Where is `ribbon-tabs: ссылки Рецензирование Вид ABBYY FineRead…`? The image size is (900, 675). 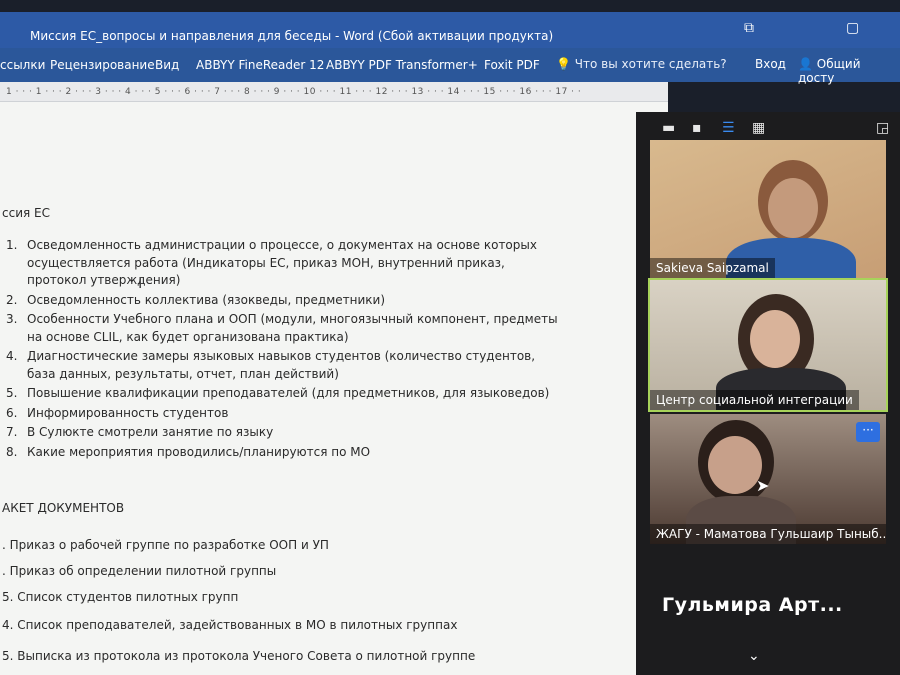
ribbon-tabs: ссылки Рецензирование Вид ABBYY FineRead… is located at coordinates (450, 66).